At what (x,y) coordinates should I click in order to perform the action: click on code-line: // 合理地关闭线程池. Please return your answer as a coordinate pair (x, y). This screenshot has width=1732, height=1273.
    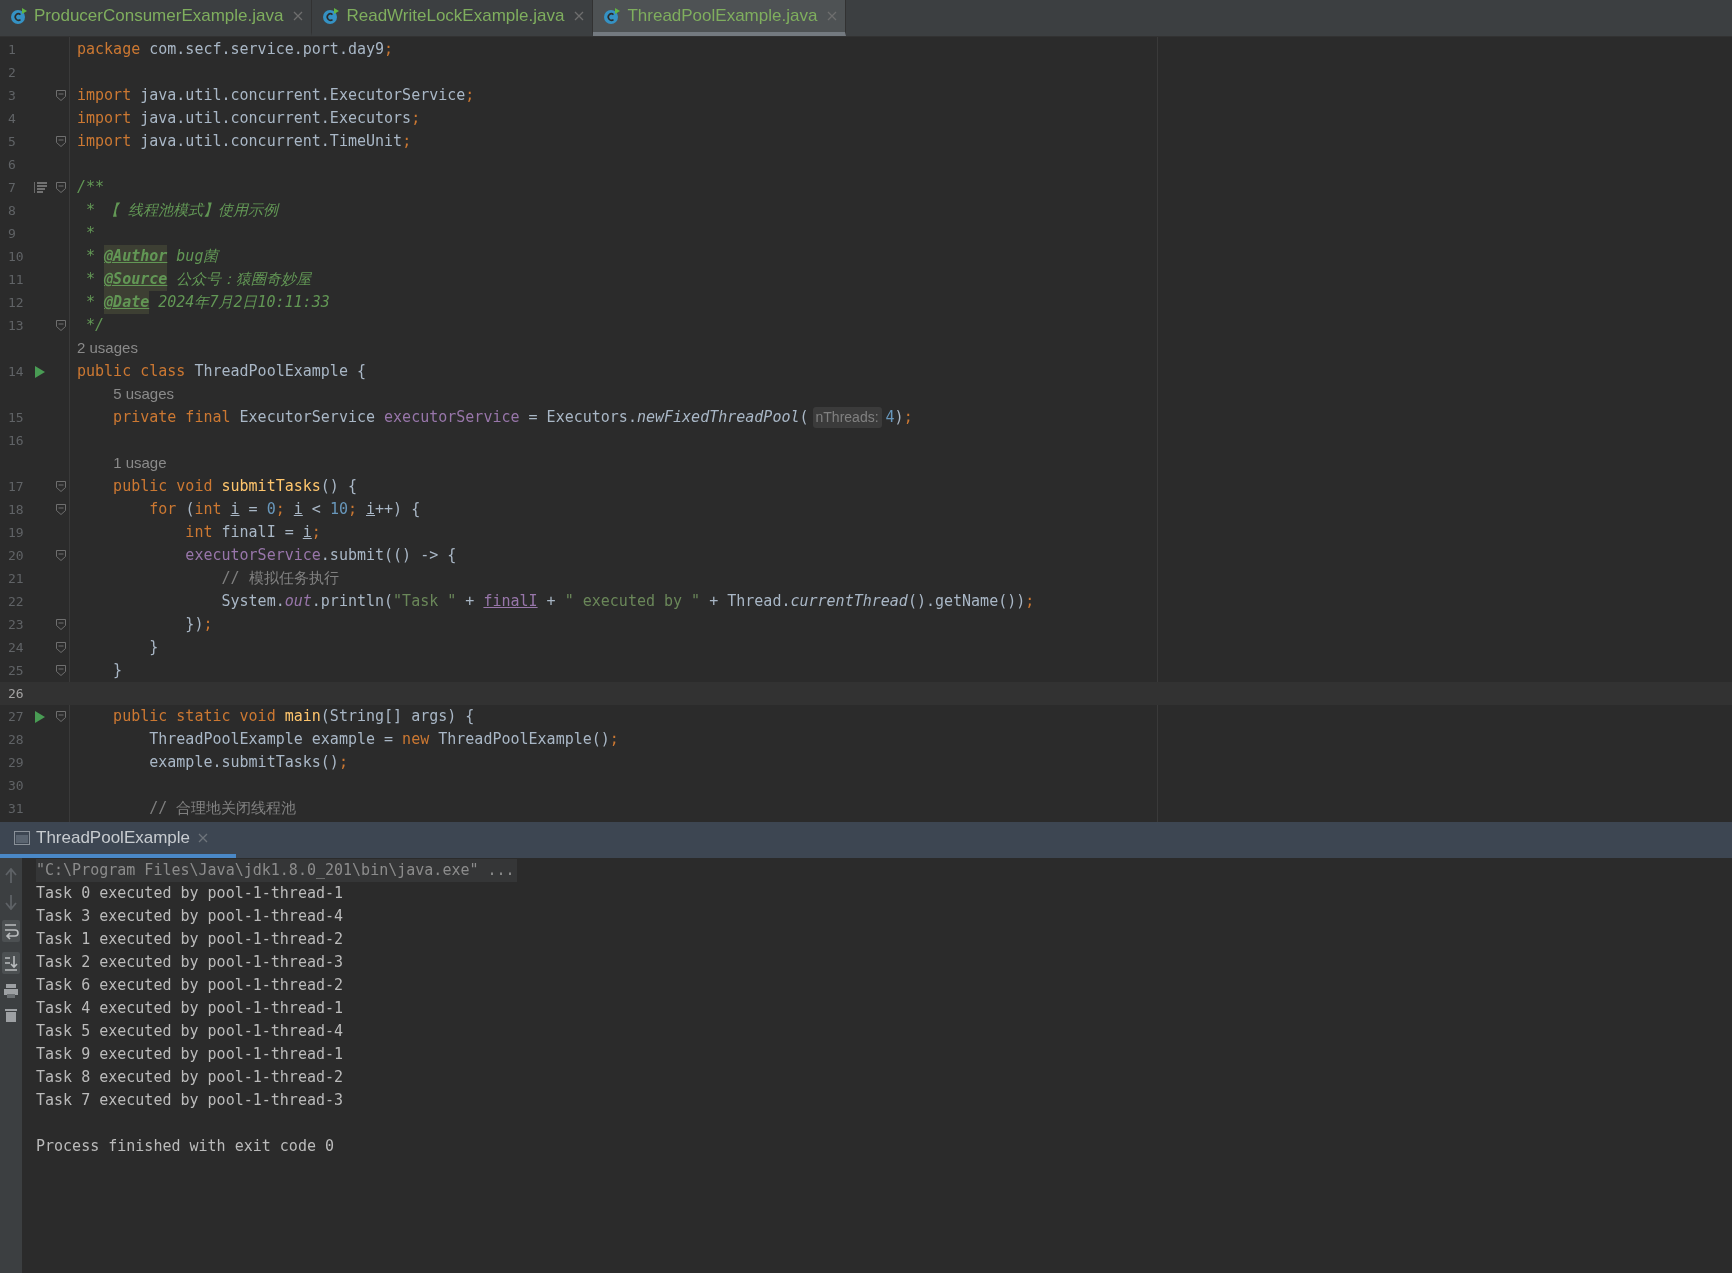
    Looking at the image, I should click on (222, 809).